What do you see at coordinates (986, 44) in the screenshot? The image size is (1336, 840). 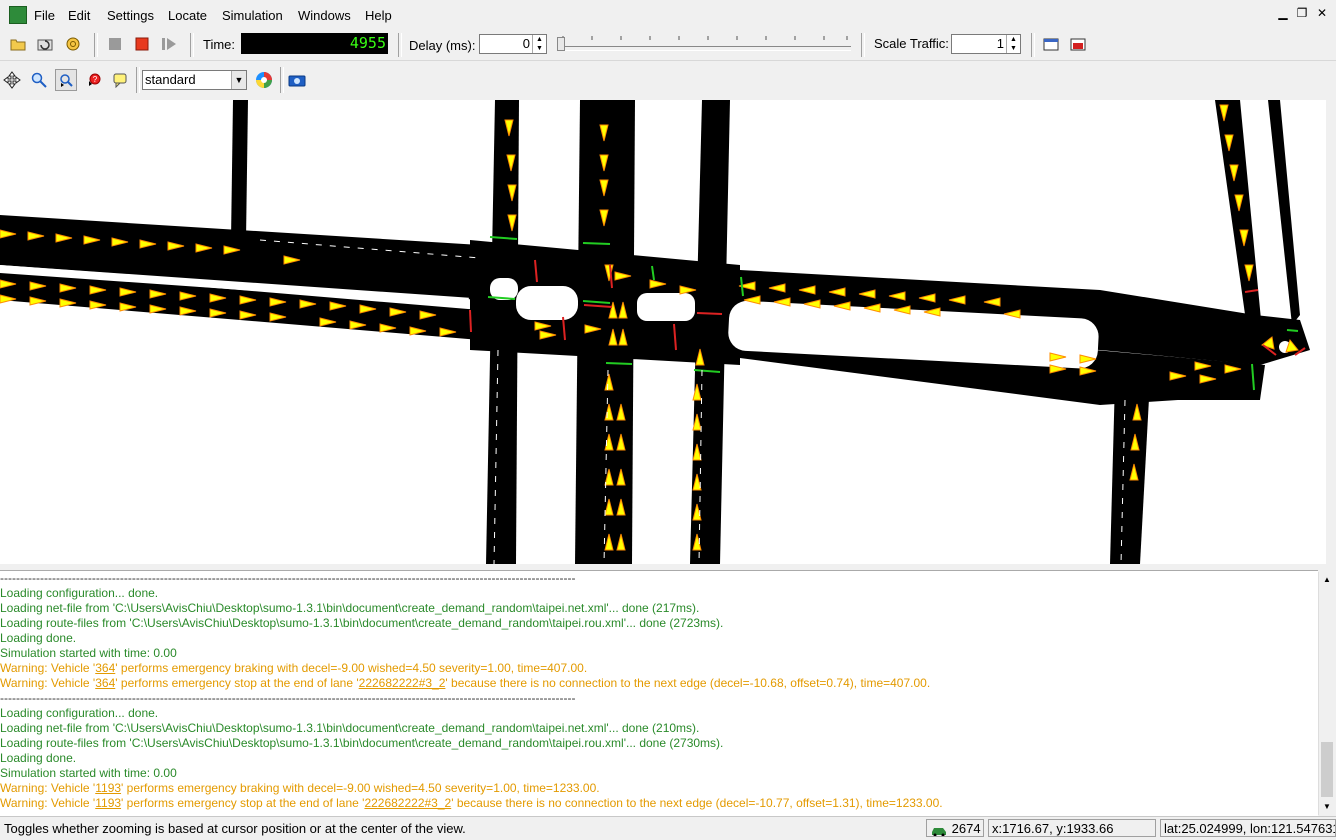 I see `scale-traffic-spinner: 1 ▲ ▼` at bounding box center [986, 44].